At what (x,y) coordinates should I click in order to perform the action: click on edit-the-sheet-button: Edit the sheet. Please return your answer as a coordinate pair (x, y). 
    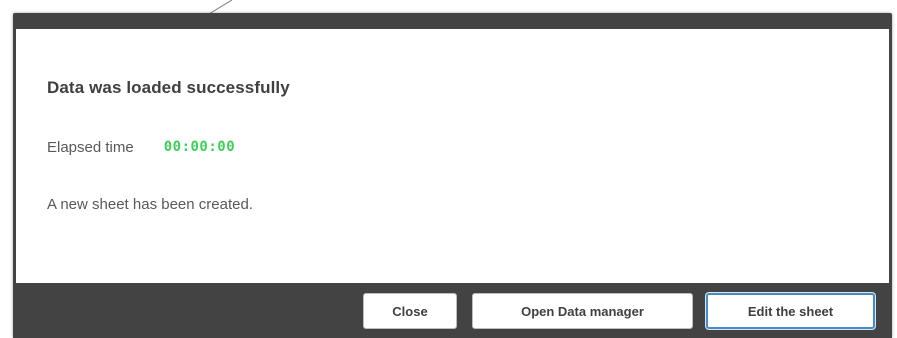
    Looking at the image, I should click on (790, 311).